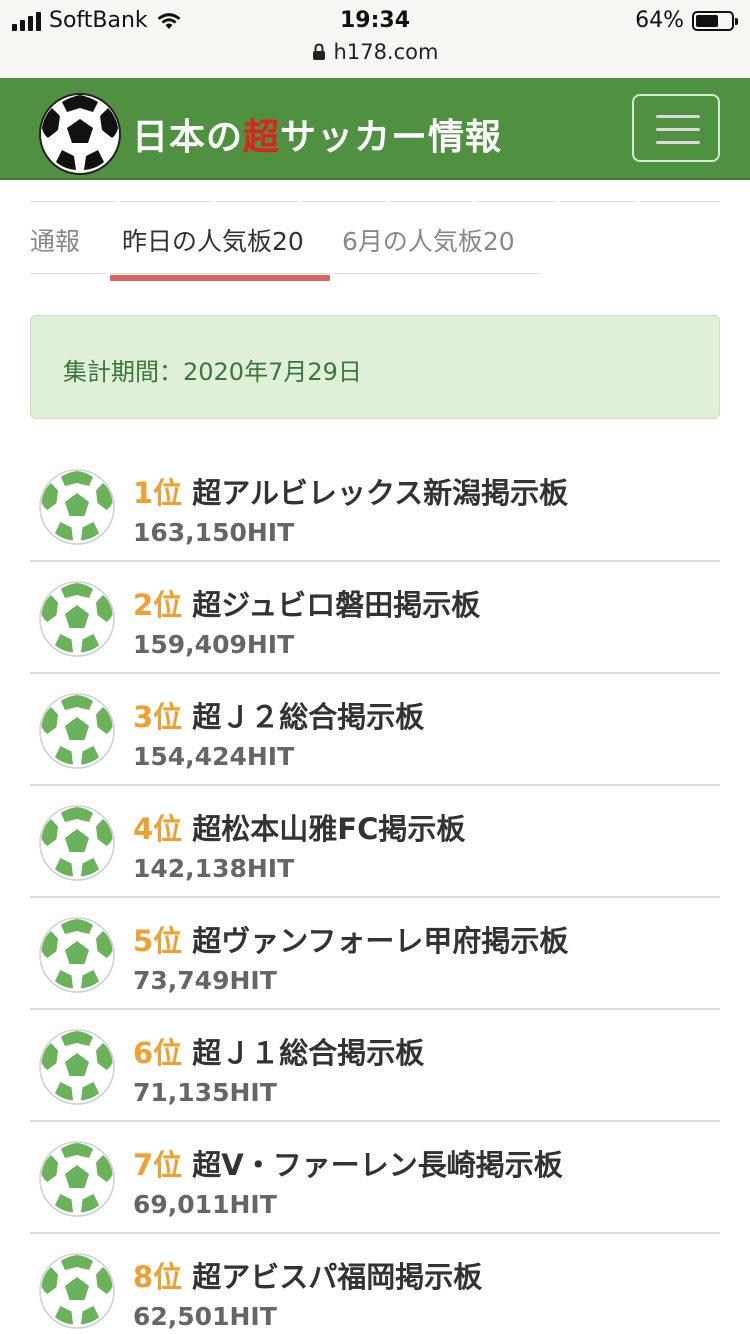 This screenshot has width=750, height=1334. I want to click on board-title: 3位 超Ｊ２総合掲示板, so click(278, 715).